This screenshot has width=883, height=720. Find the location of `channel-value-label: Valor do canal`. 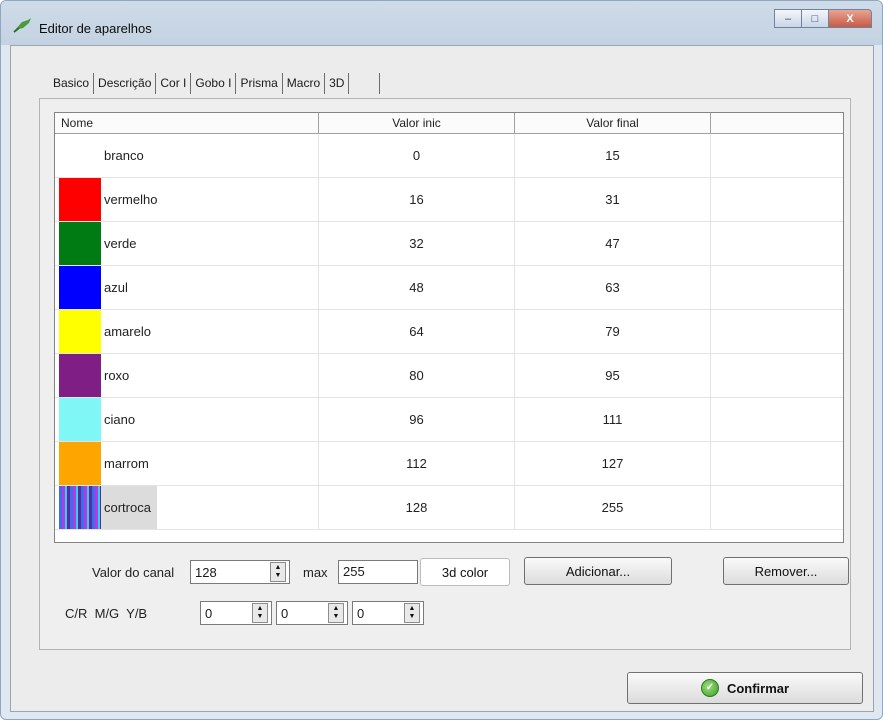

channel-value-label: Valor do canal is located at coordinates (133, 572).